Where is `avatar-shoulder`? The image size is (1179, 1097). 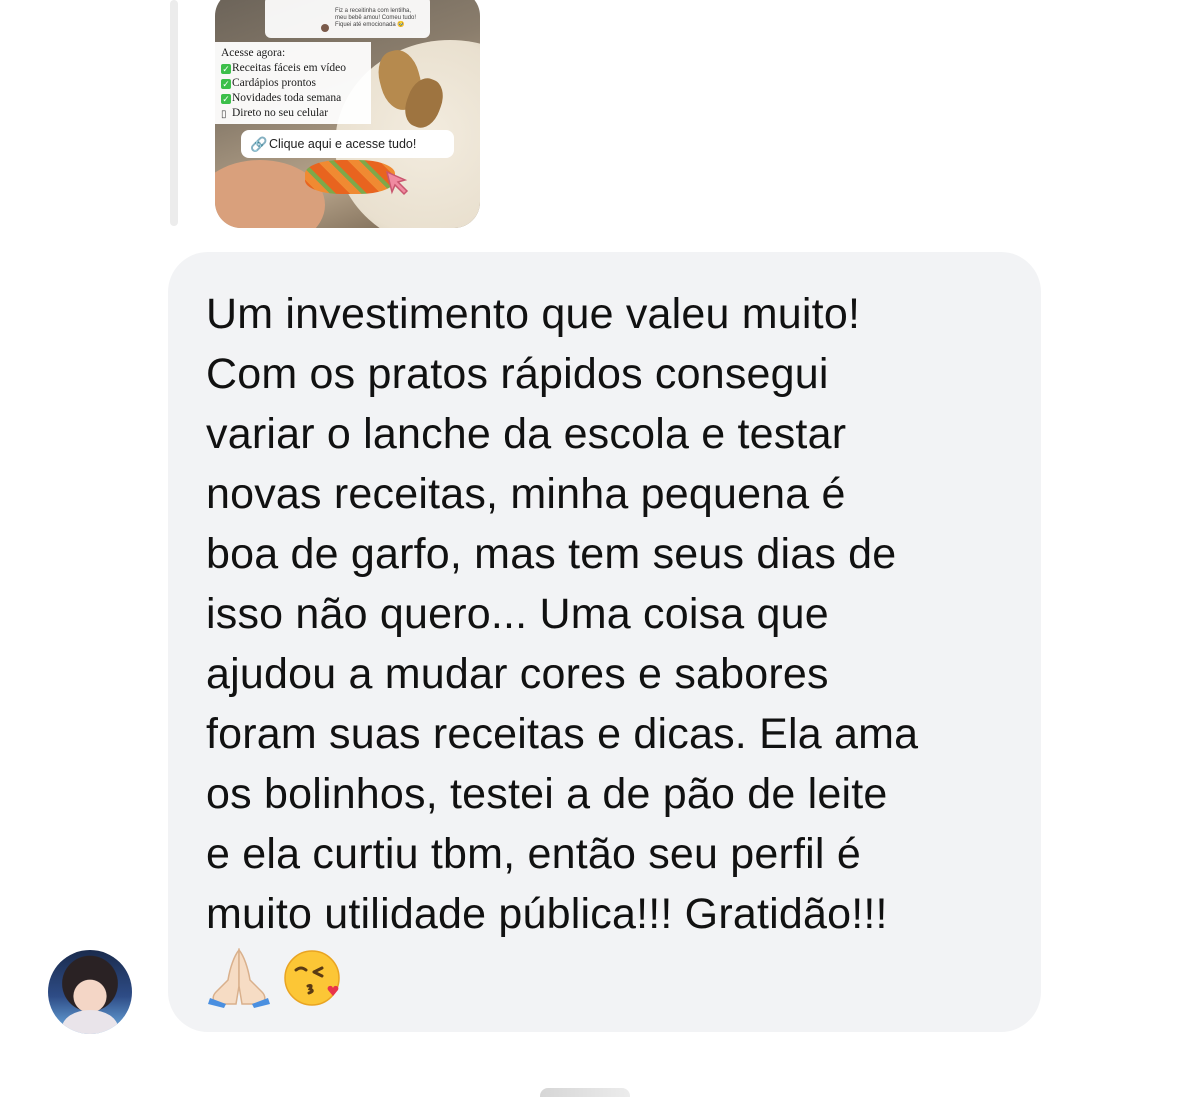
avatar-shoulder is located at coordinates (90, 1022).